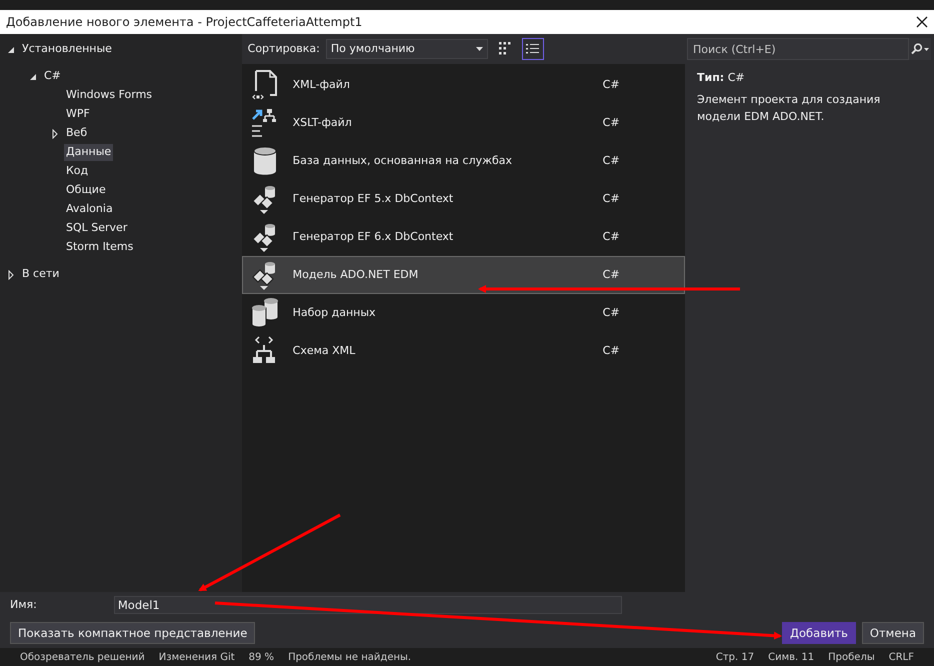 The height and width of the screenshot is (666, 934). Describe the element at coordinates (819, 633) in the screenshot. I see `add-button: Добавить` at that location.